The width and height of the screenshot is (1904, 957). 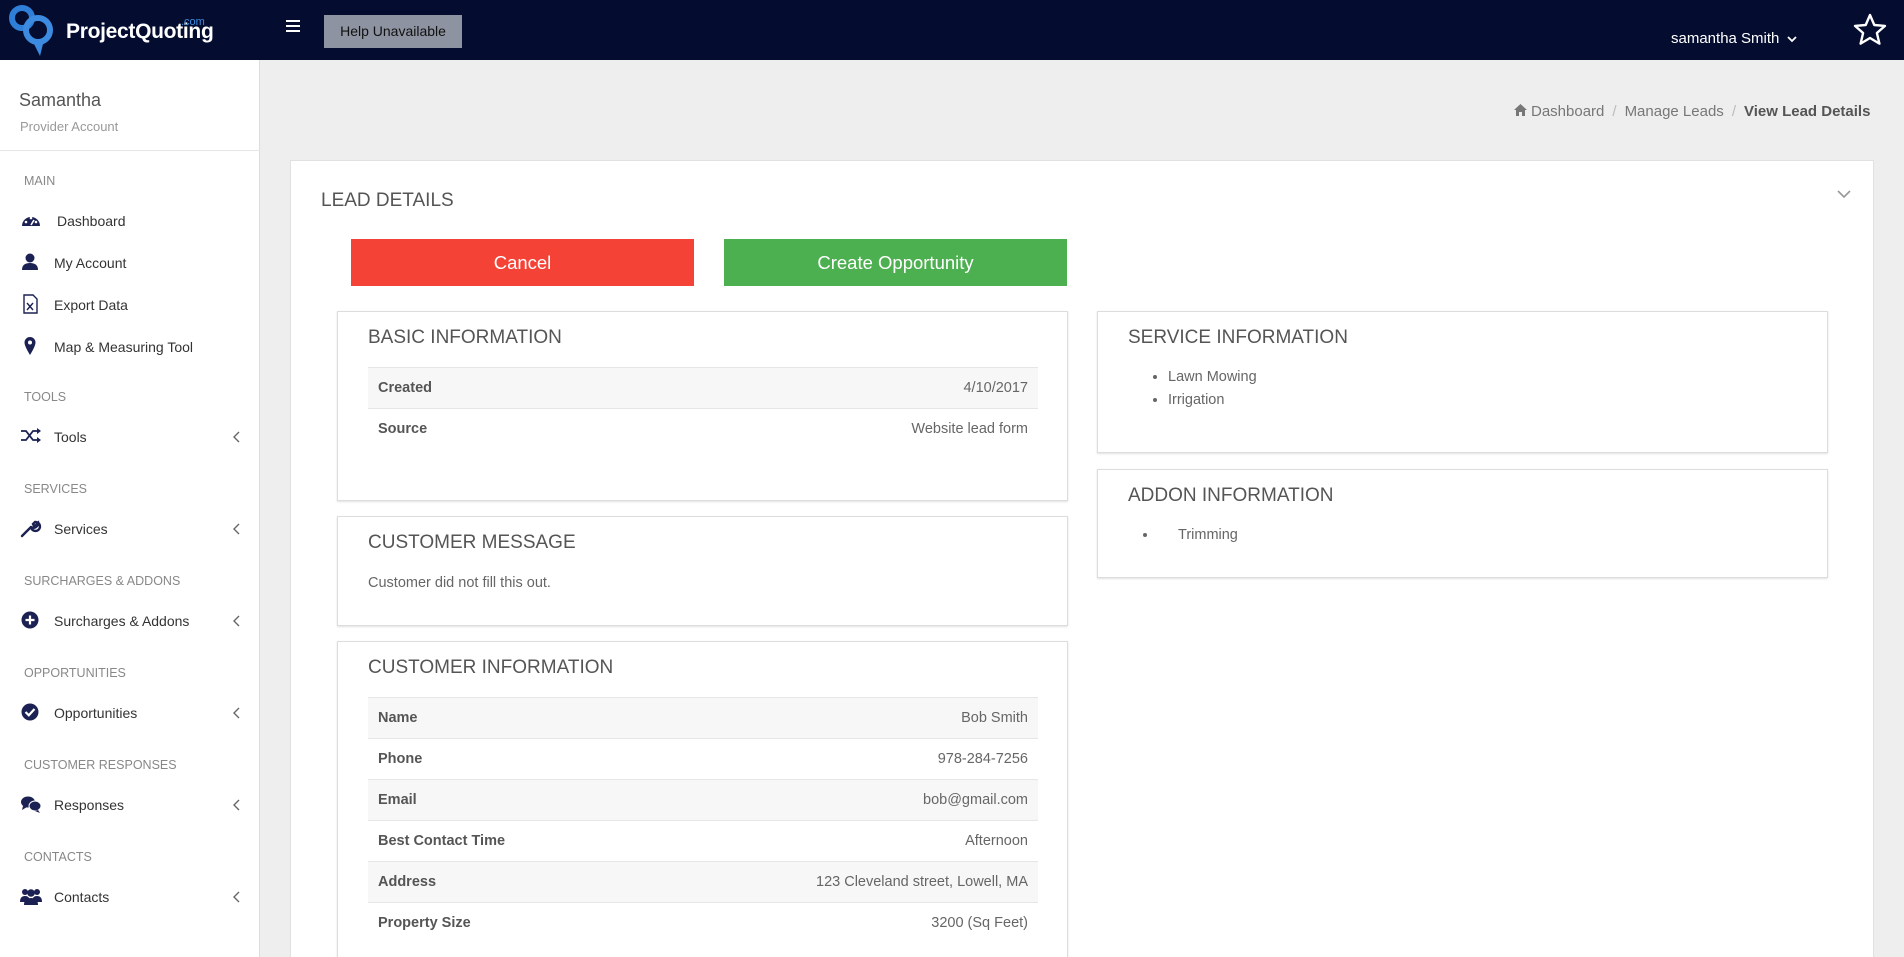 I want to click on sidebar-item-label: Contacts, so click(x=82, y=897).